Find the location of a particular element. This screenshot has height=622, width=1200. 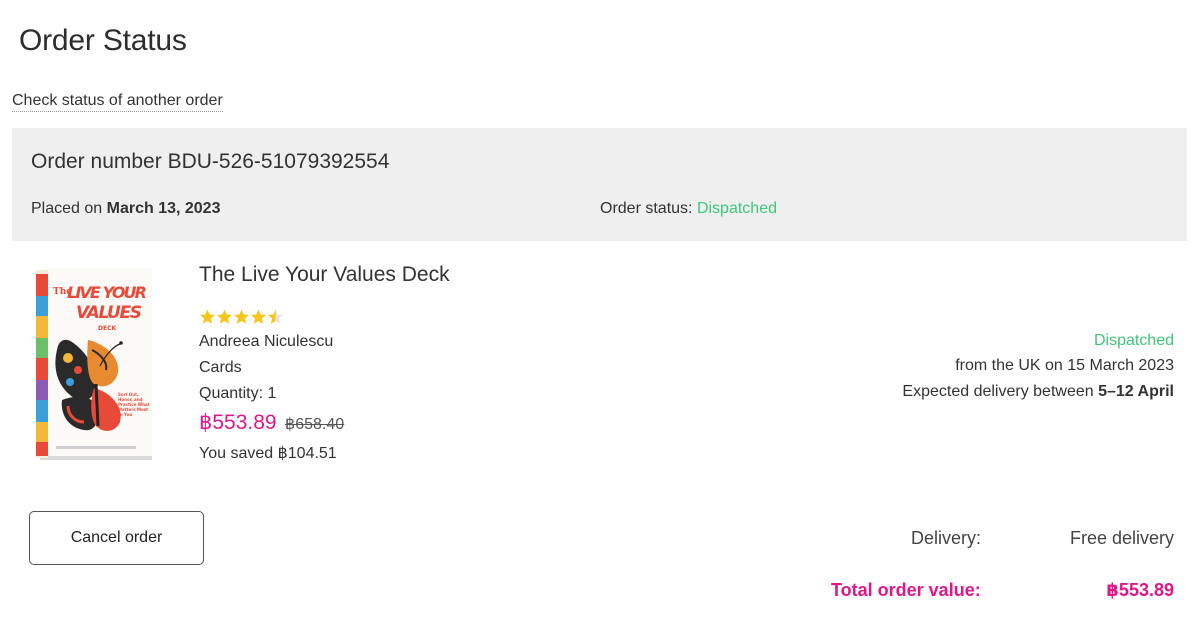

cover-title-line-3: VALUES is located at coordinates (109, 313).